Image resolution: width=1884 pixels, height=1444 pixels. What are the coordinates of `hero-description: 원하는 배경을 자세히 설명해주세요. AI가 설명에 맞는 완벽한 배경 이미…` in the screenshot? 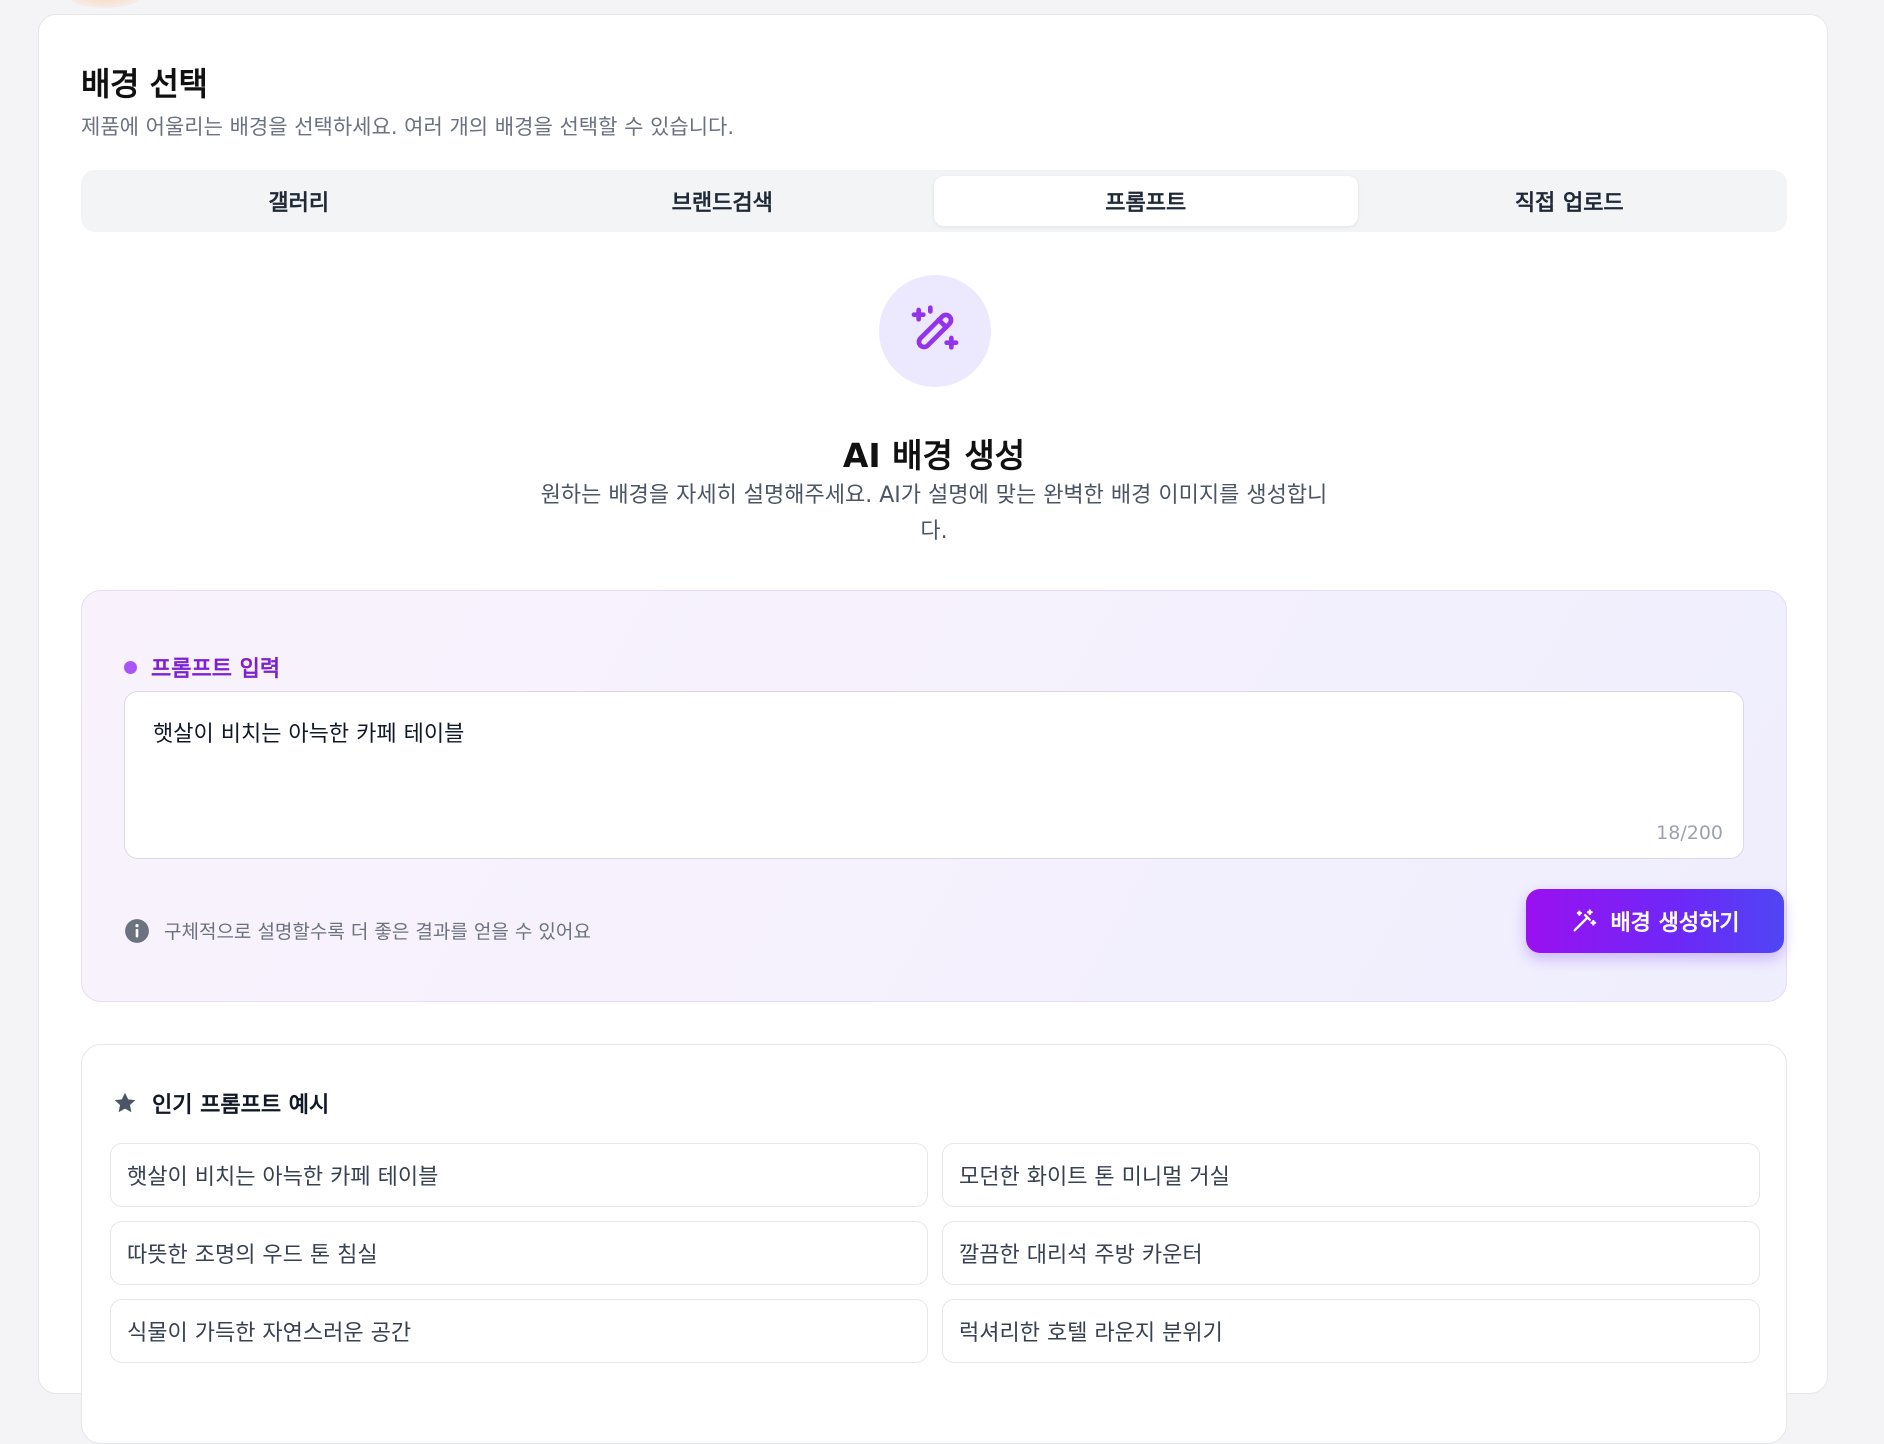 It's located at (934, 513).